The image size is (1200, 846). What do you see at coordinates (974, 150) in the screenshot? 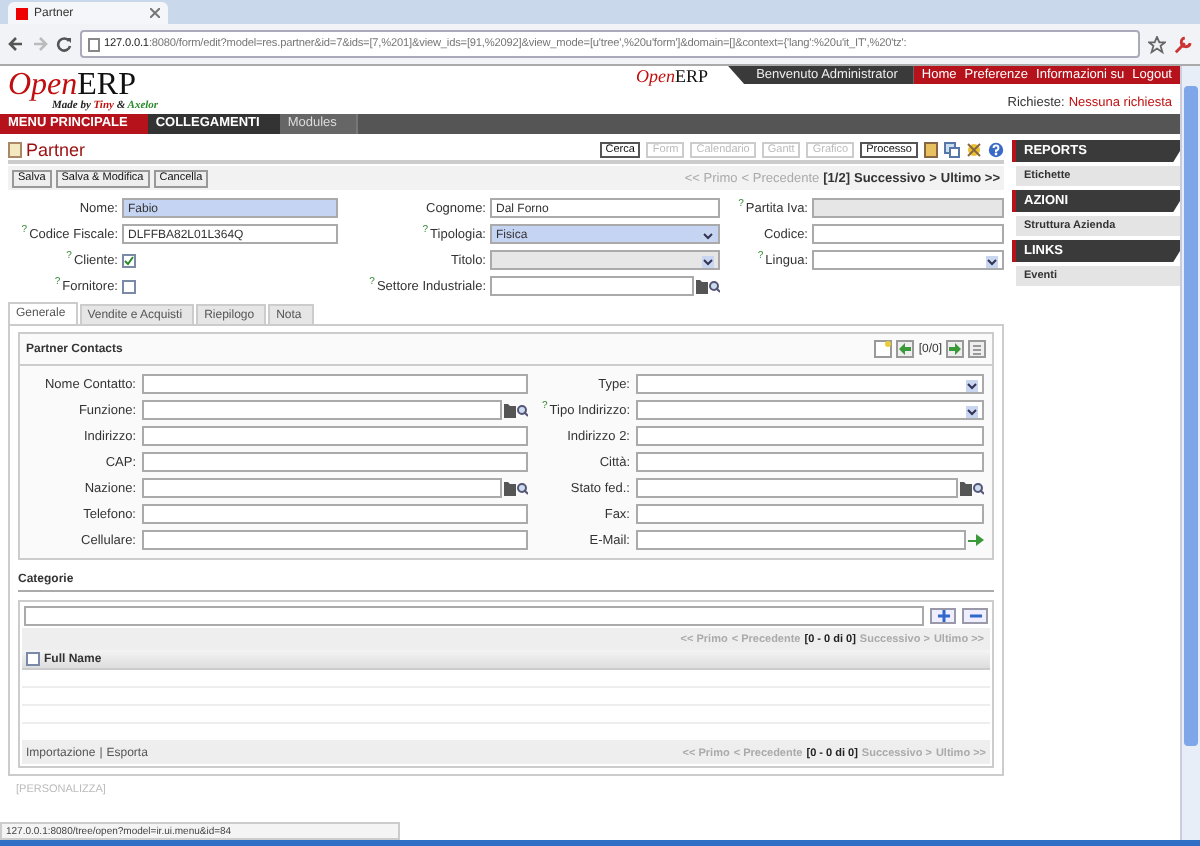
I see `bug-icon` at bounding box center [974, 150].